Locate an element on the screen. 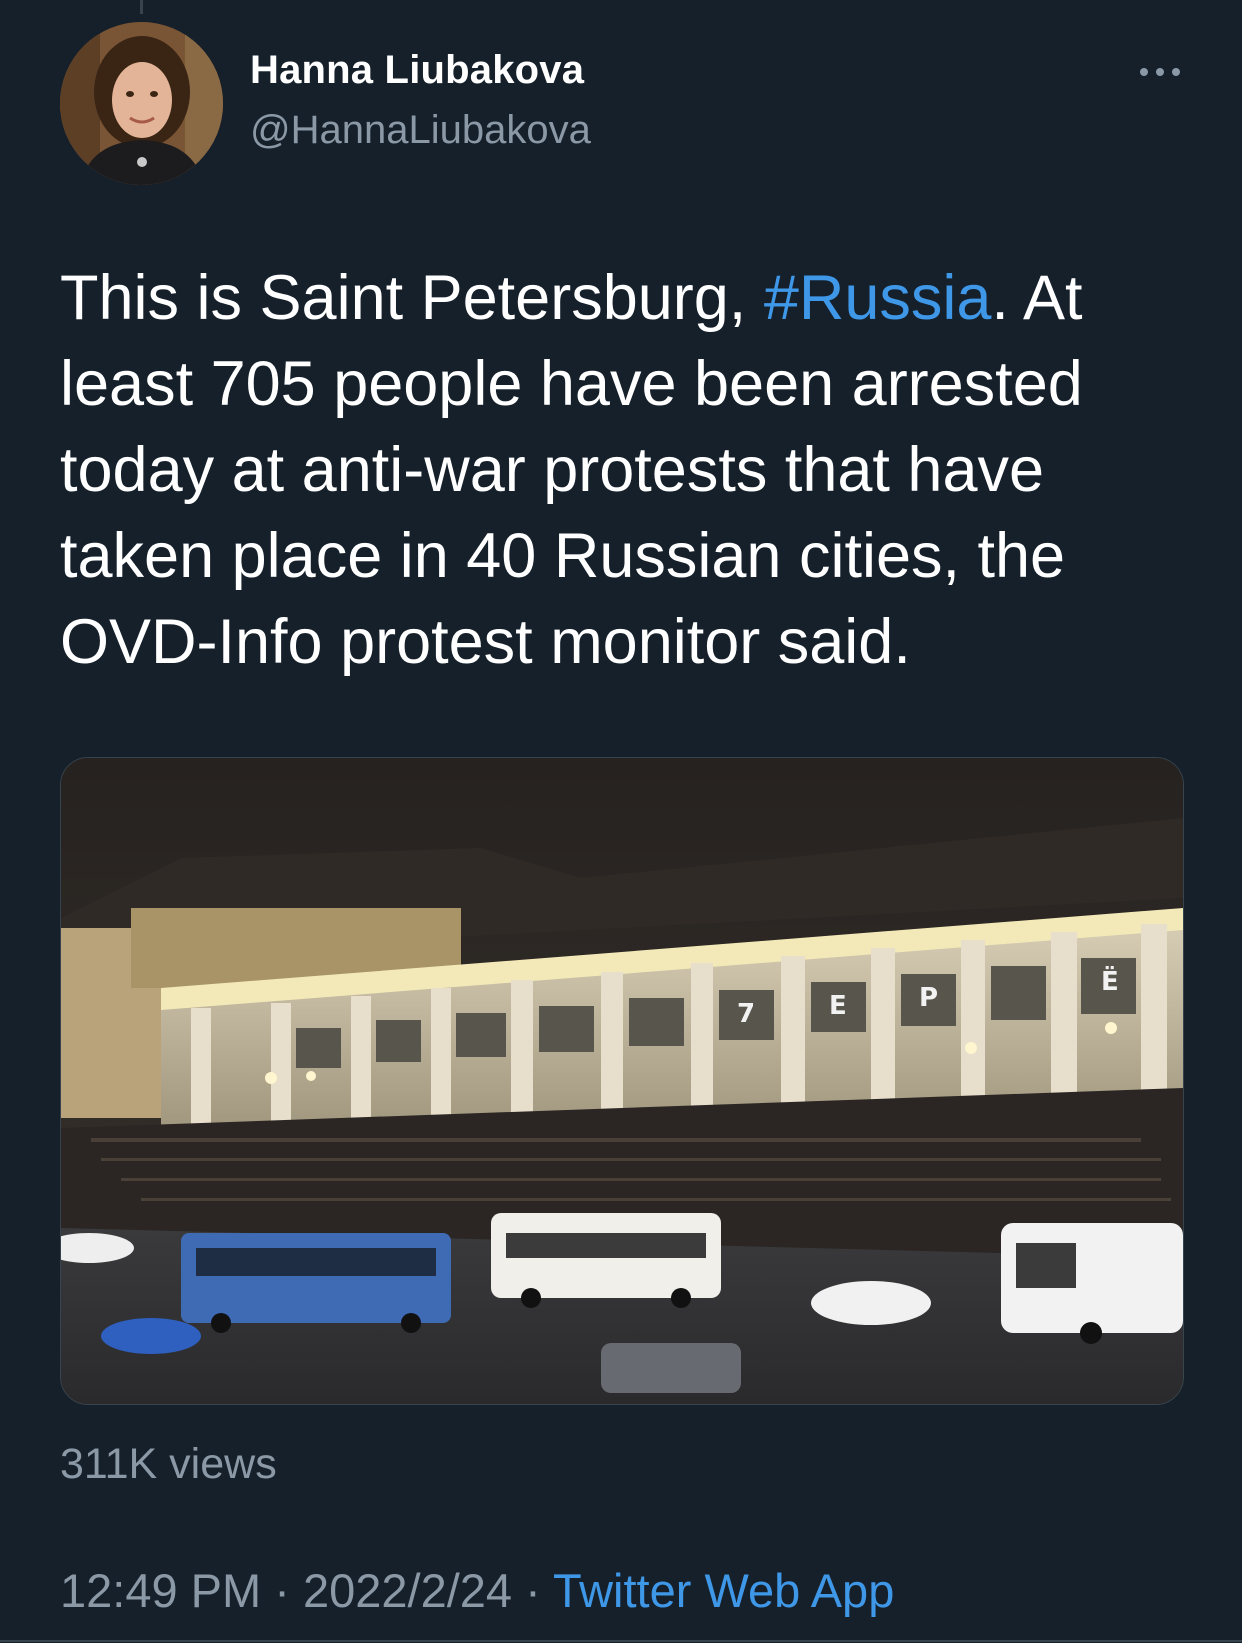 The image size is (1242, 1643). avatar is located at coordinates (141, 103).